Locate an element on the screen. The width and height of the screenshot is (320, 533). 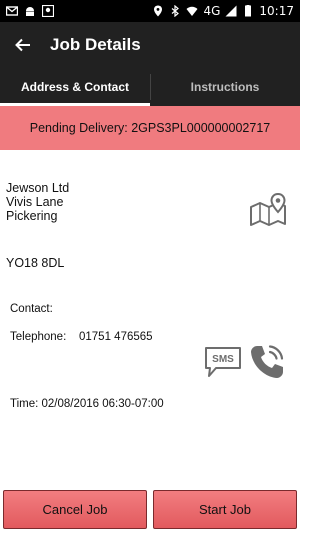
contact-label: Contact: is located at coordinates (31, 309).